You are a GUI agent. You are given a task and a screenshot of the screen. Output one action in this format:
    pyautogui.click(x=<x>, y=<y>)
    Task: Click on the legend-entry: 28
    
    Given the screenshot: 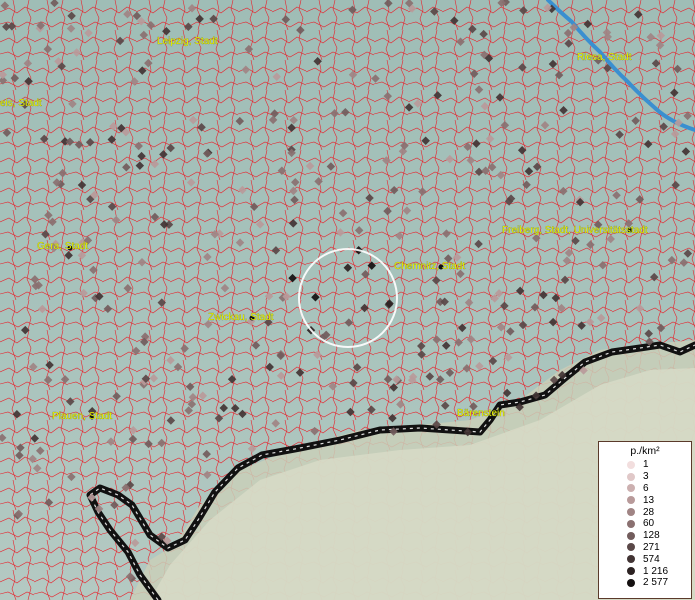 What is the action you would take?
    pyautogui.click(x=645, y=512)
    